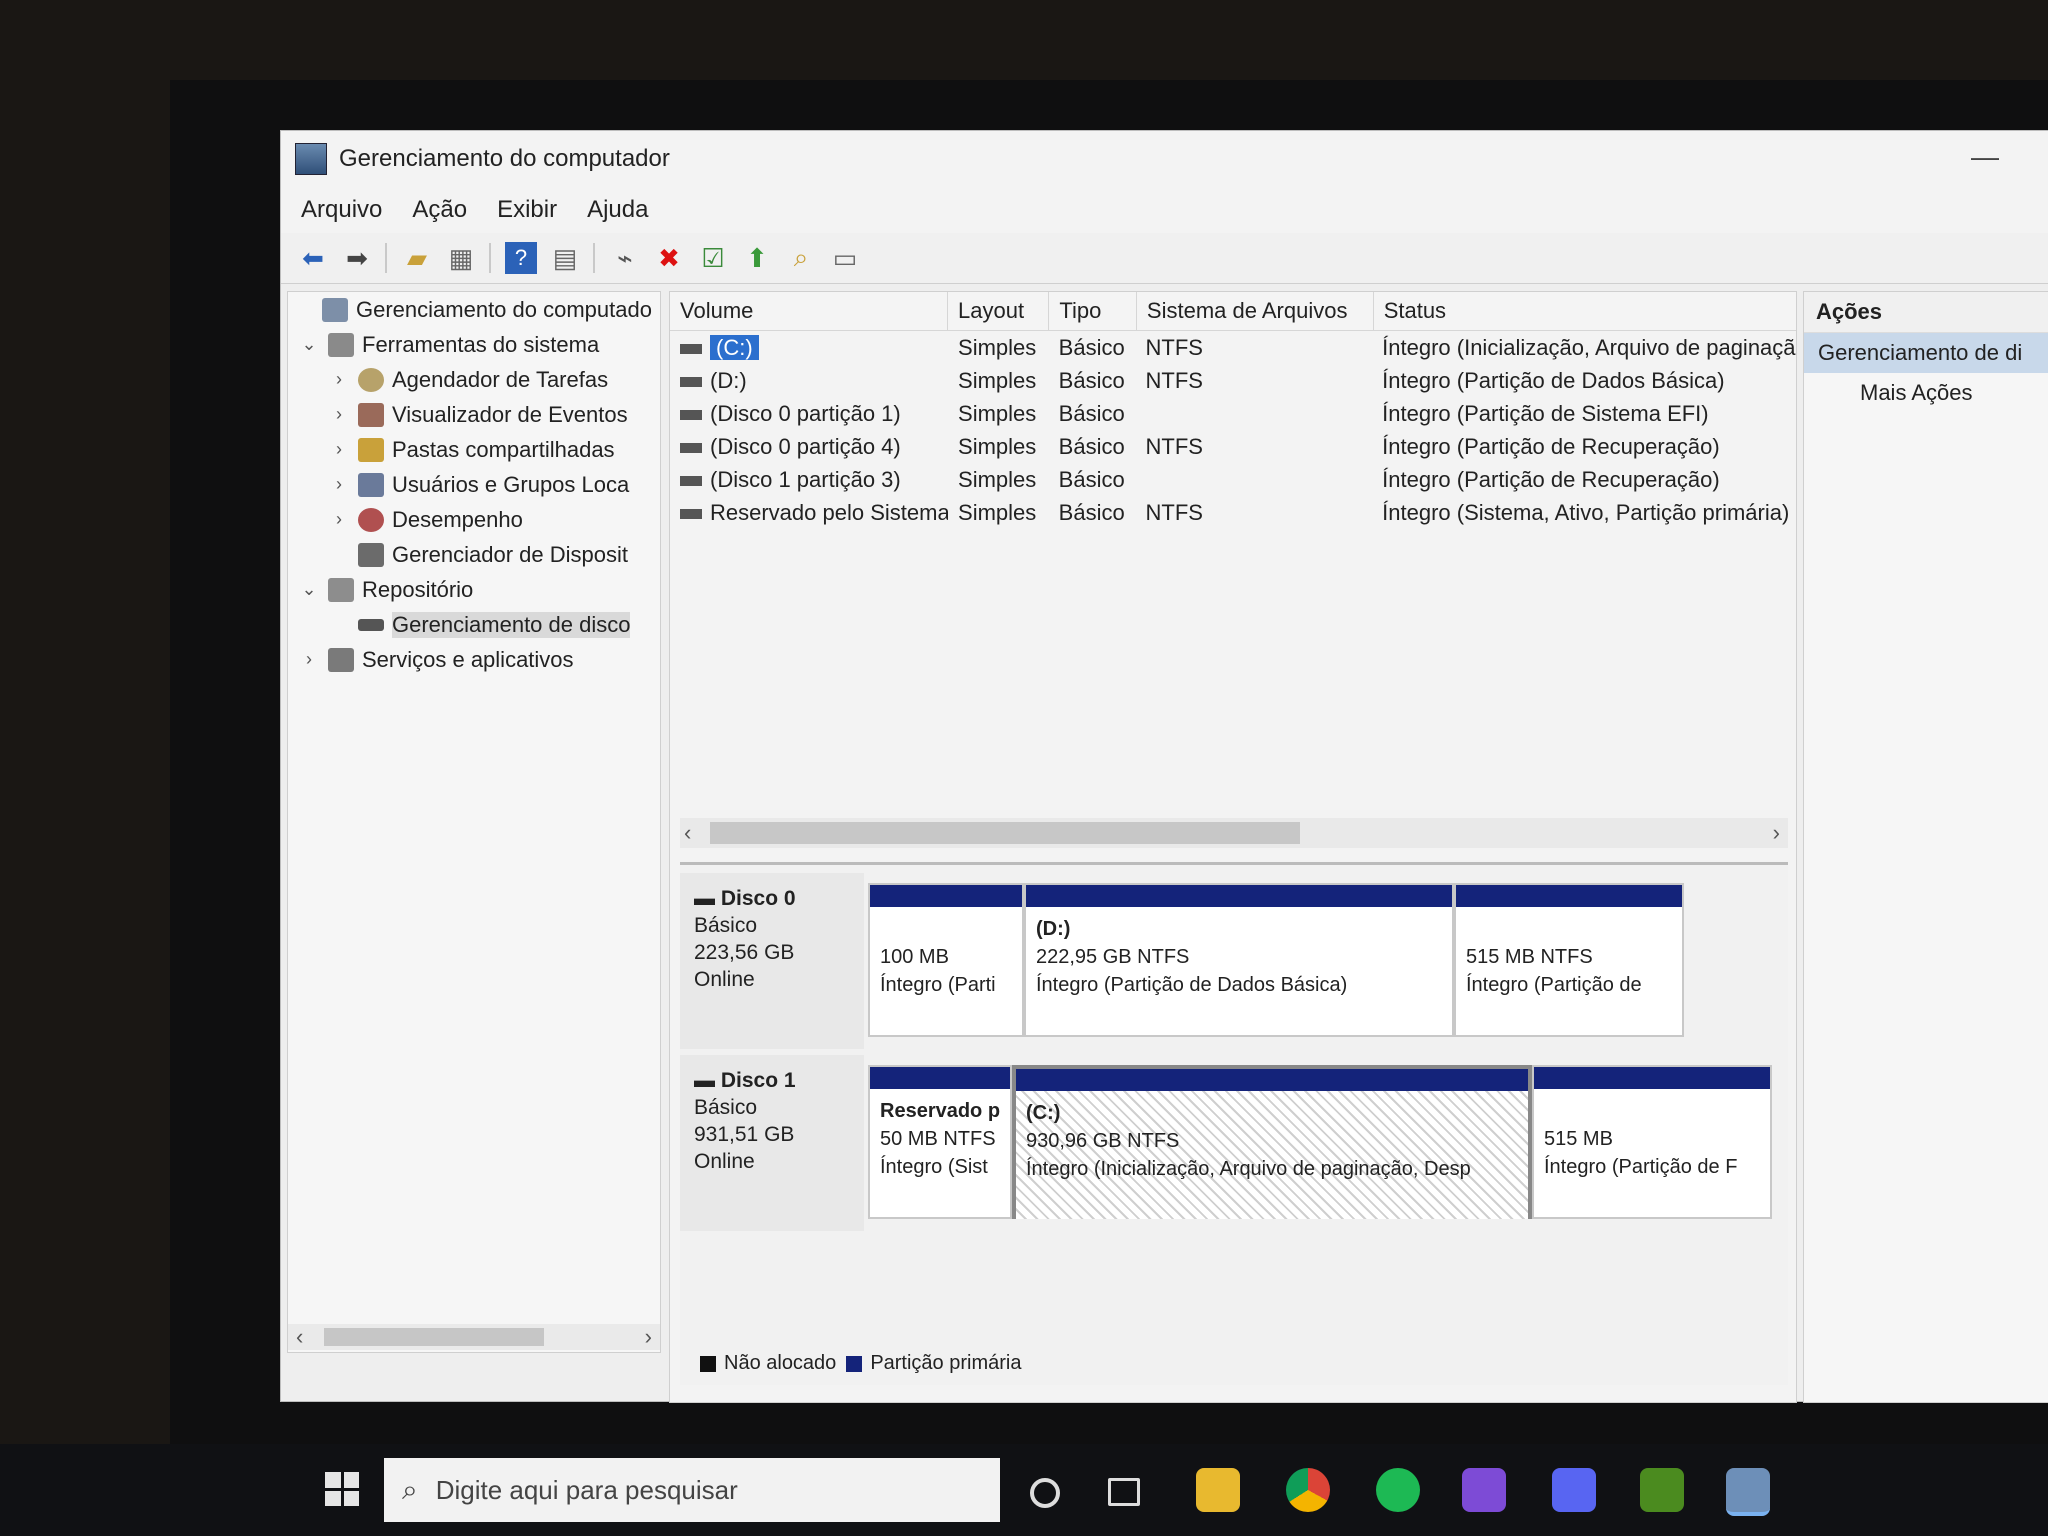 The image size is (2048, 1536). Describe the element at coordinates (809, 311) in the screenshot. I see `col-volume: Volume` at that location.